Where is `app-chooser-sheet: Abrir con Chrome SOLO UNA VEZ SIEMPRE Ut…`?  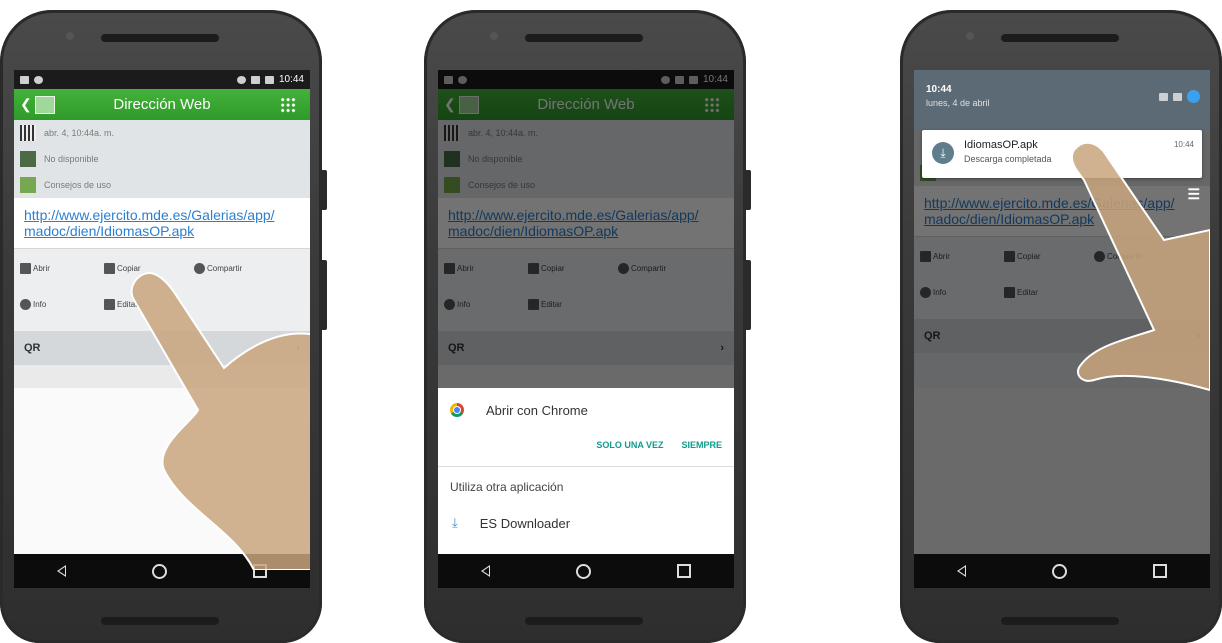 app-chooser-sheet: Abrir con Chrome SOLO UNA VEZ SIEMPRE Ut… is located at coordinates (586, 471).